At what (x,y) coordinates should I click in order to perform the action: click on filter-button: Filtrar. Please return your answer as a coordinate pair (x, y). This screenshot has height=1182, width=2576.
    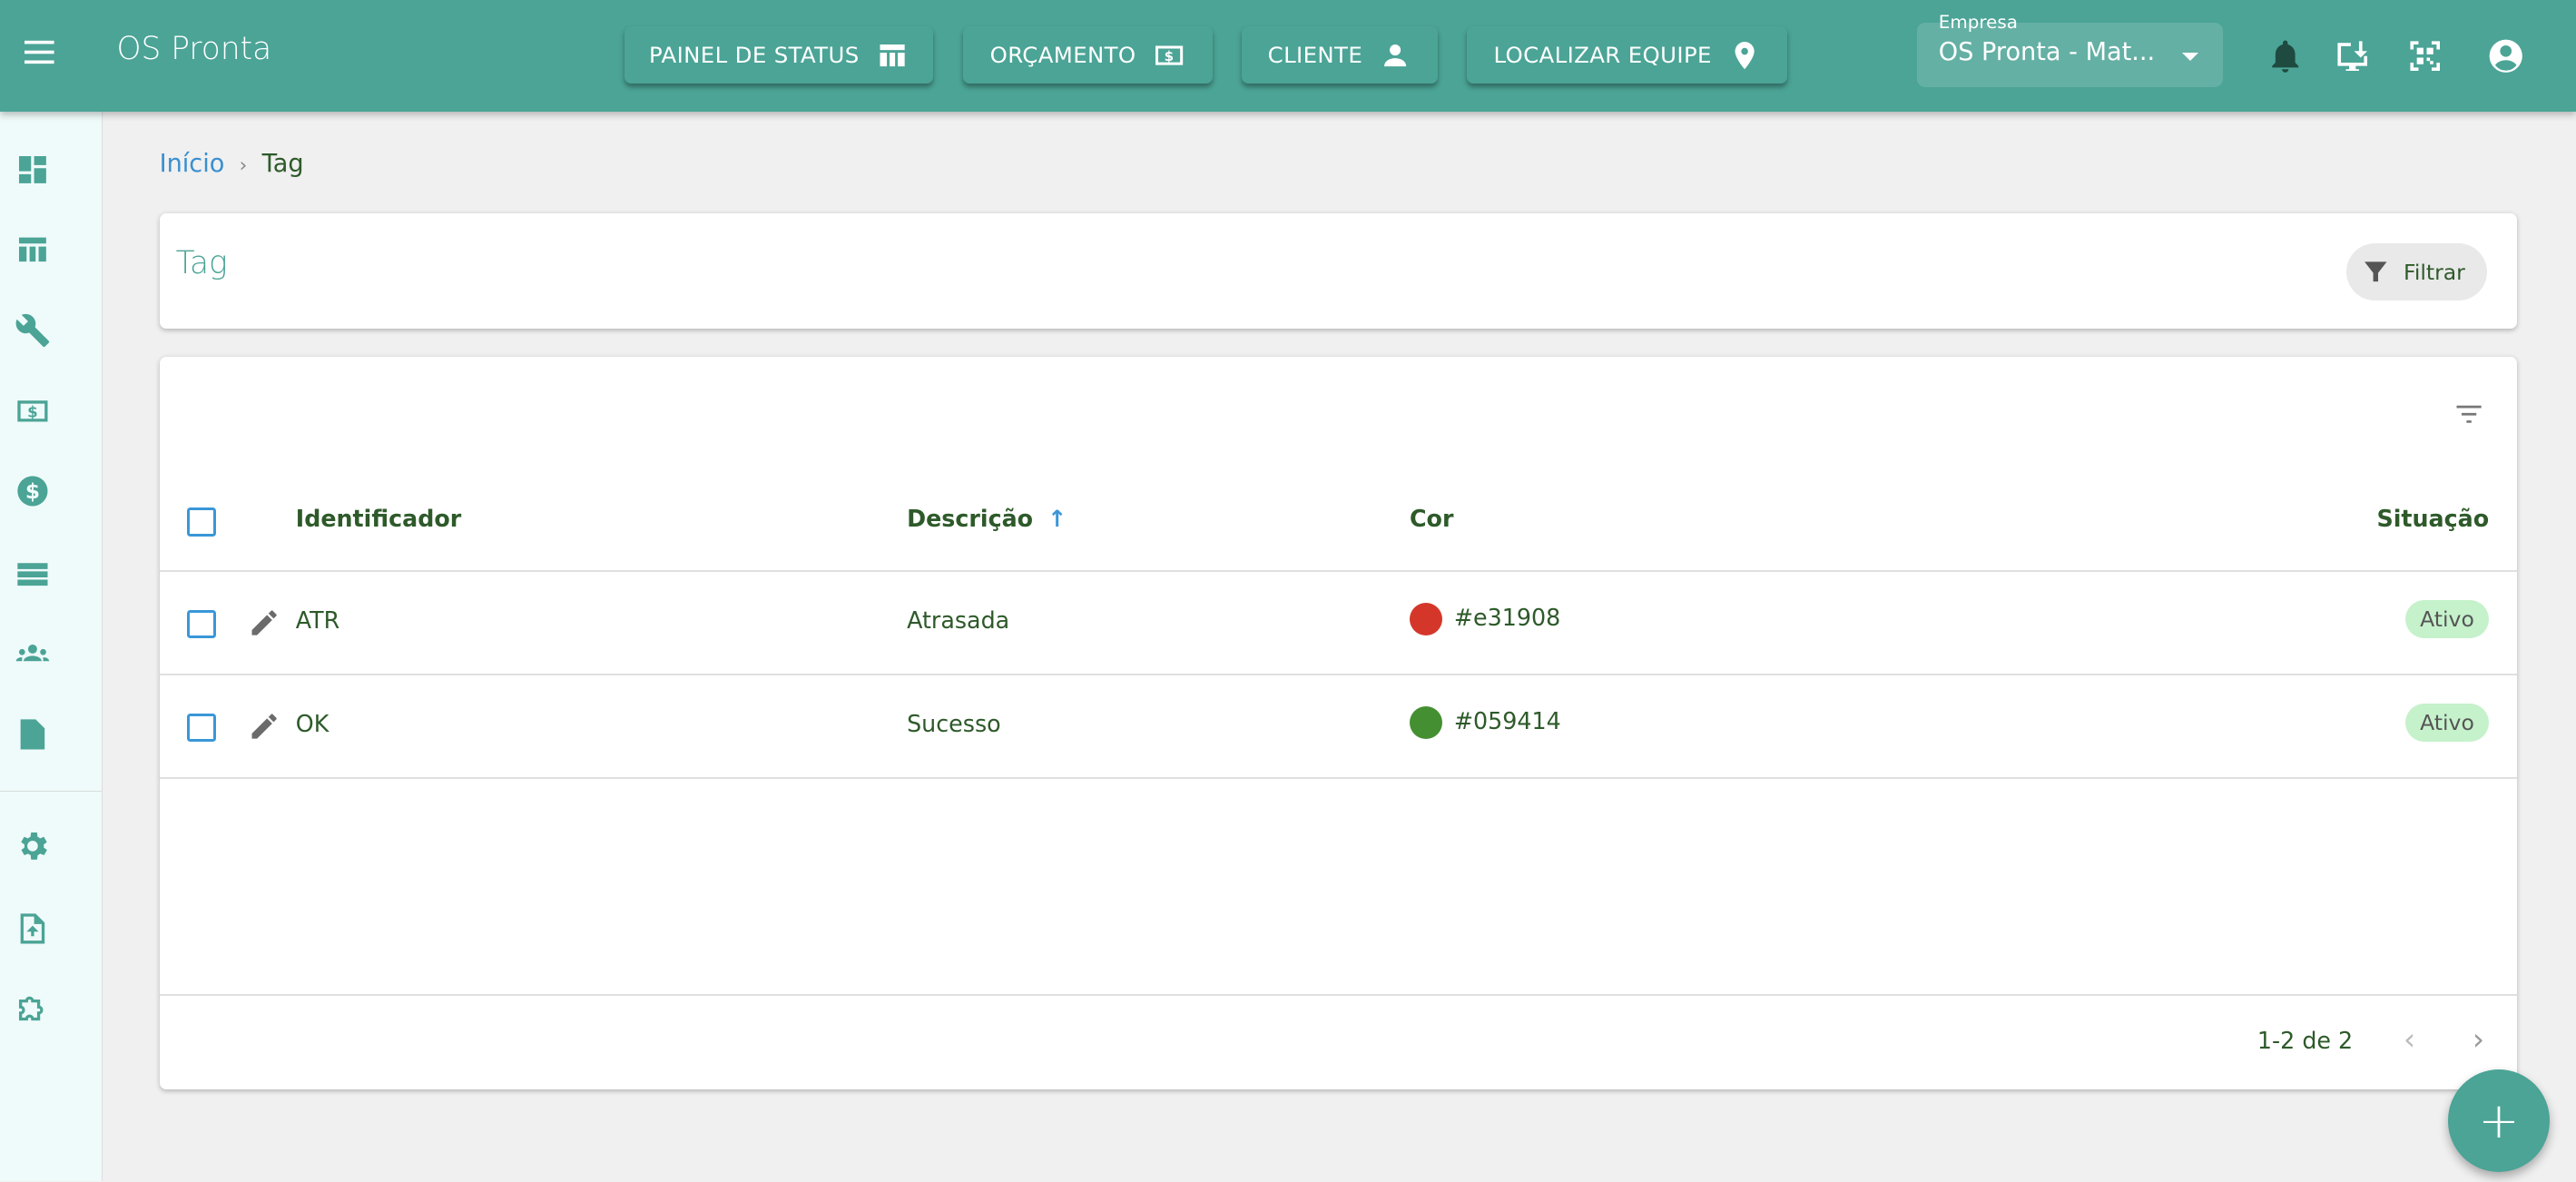
    Looking at the image, I should click on (2416, 271).